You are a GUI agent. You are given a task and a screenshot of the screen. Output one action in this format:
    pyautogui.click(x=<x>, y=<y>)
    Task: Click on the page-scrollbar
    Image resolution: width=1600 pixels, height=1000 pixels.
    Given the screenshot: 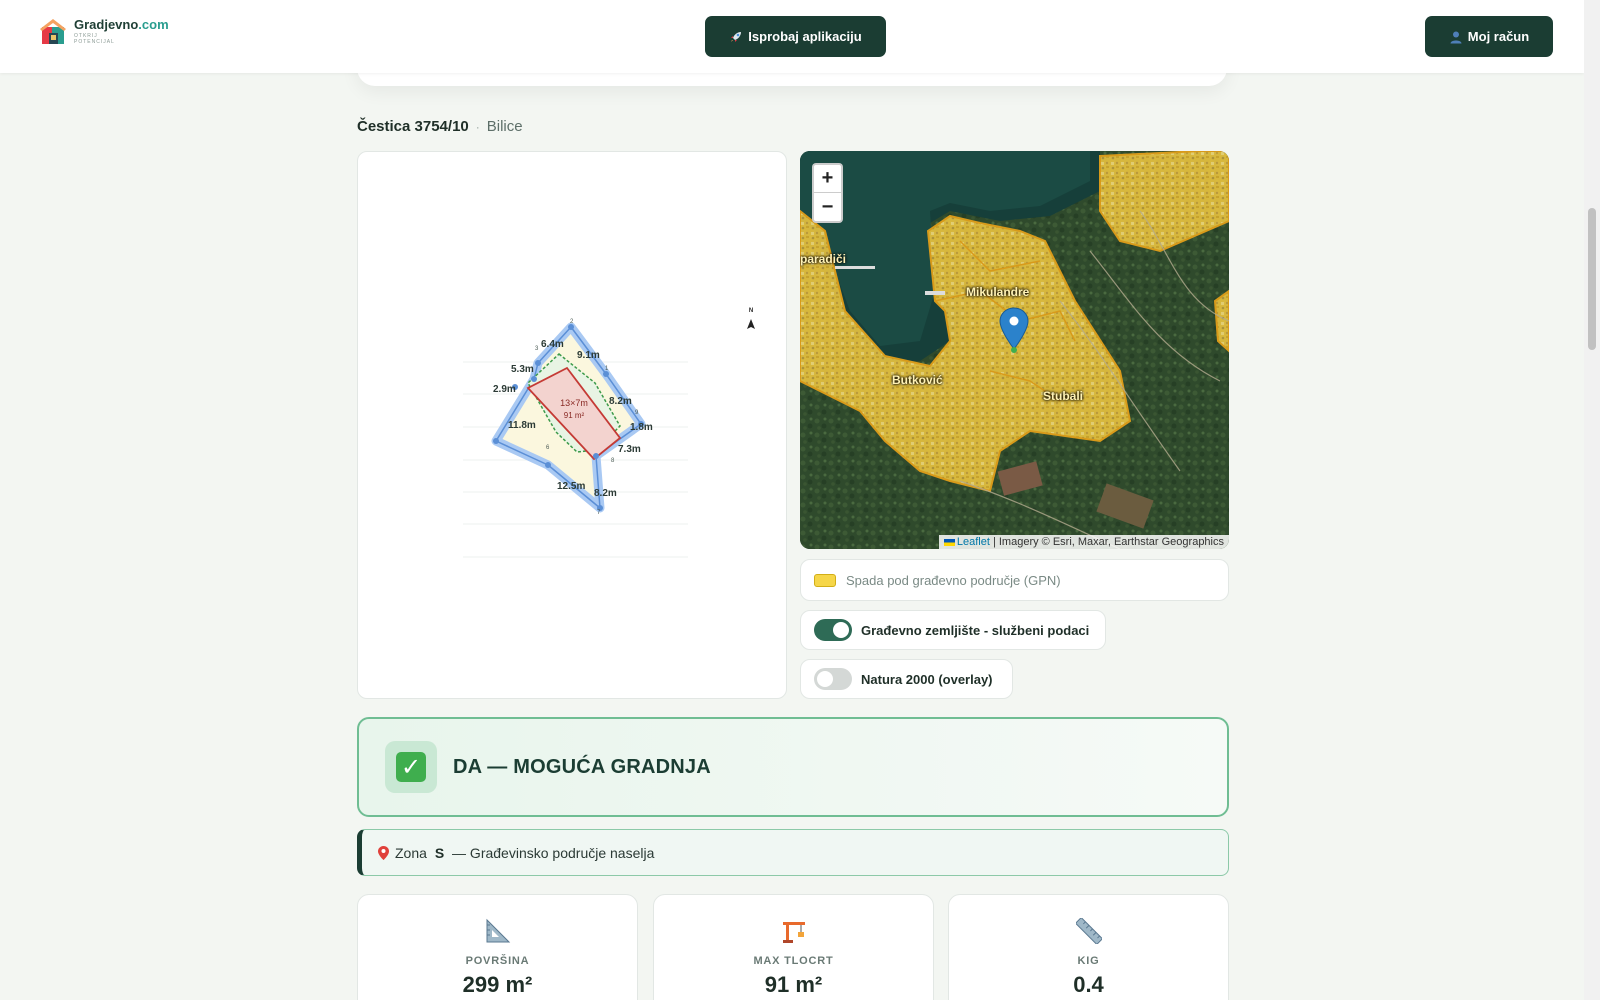 What is the action you would take?
    pyautogui.click(x=1592, y=500)
    